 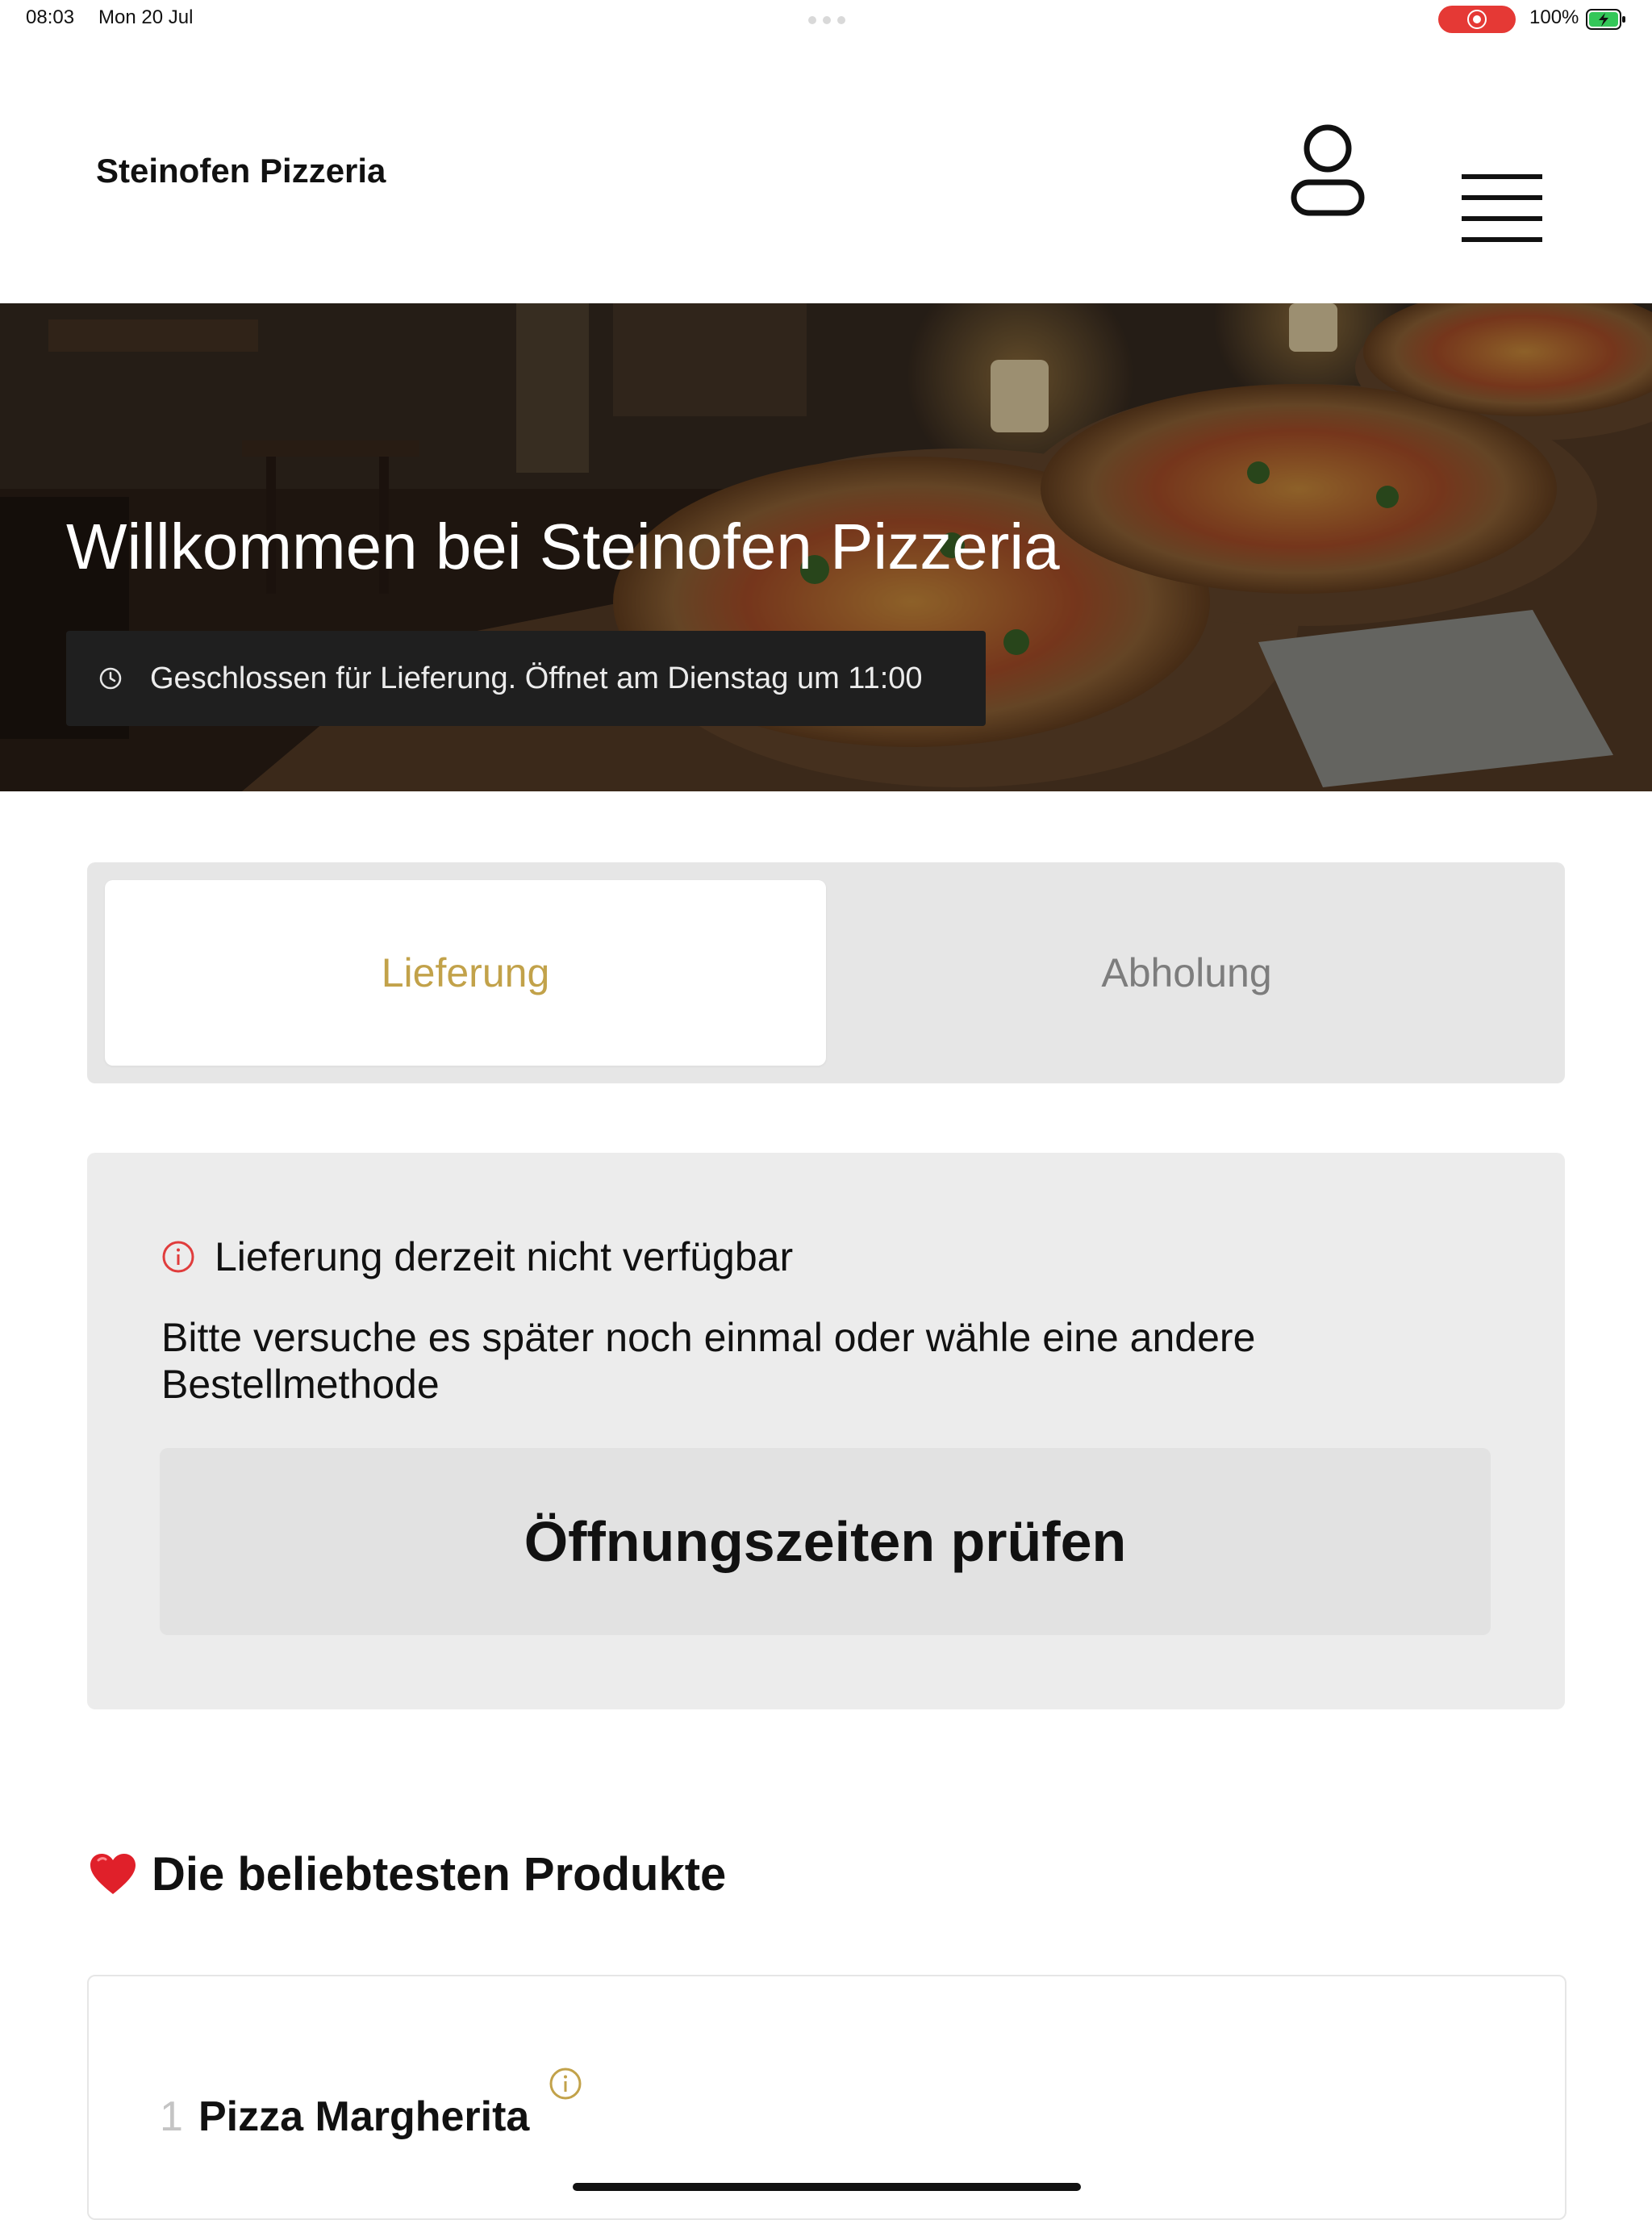 What do you see at coordinates (466, 973) in the screenshot?
I see `tab-lieferung: Lieferung` at bounding box center [466, 973].